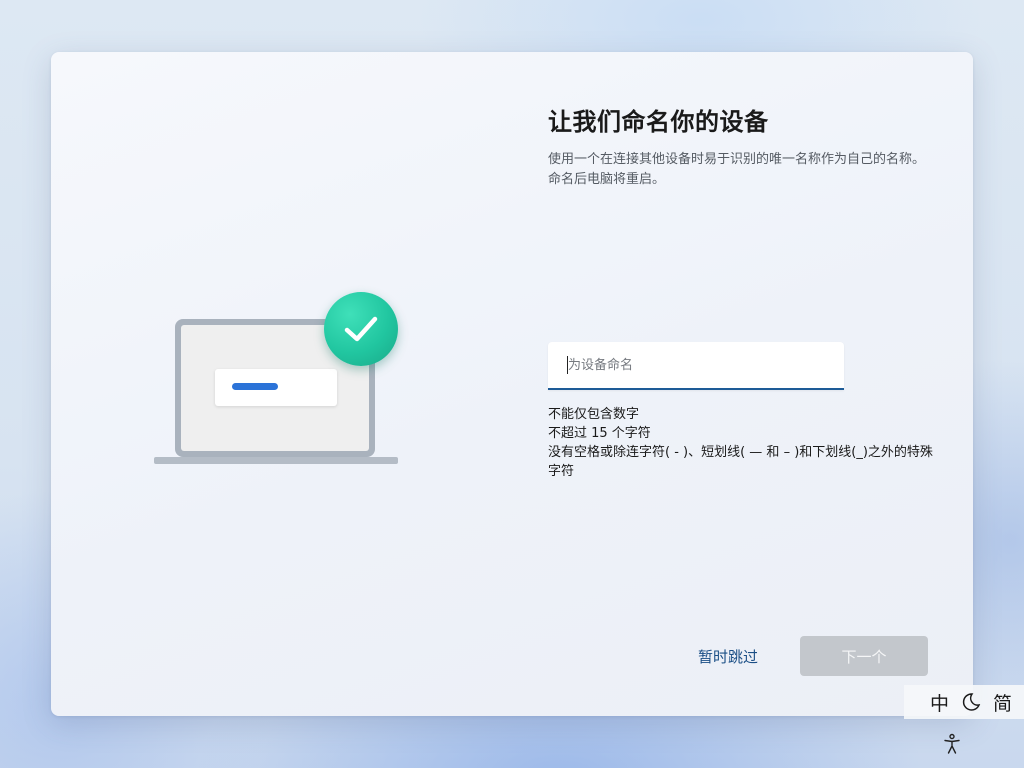 This screenshot has width=1024, height=768. I want to click on ime-mode-toggle: 中, so click(939, 702).